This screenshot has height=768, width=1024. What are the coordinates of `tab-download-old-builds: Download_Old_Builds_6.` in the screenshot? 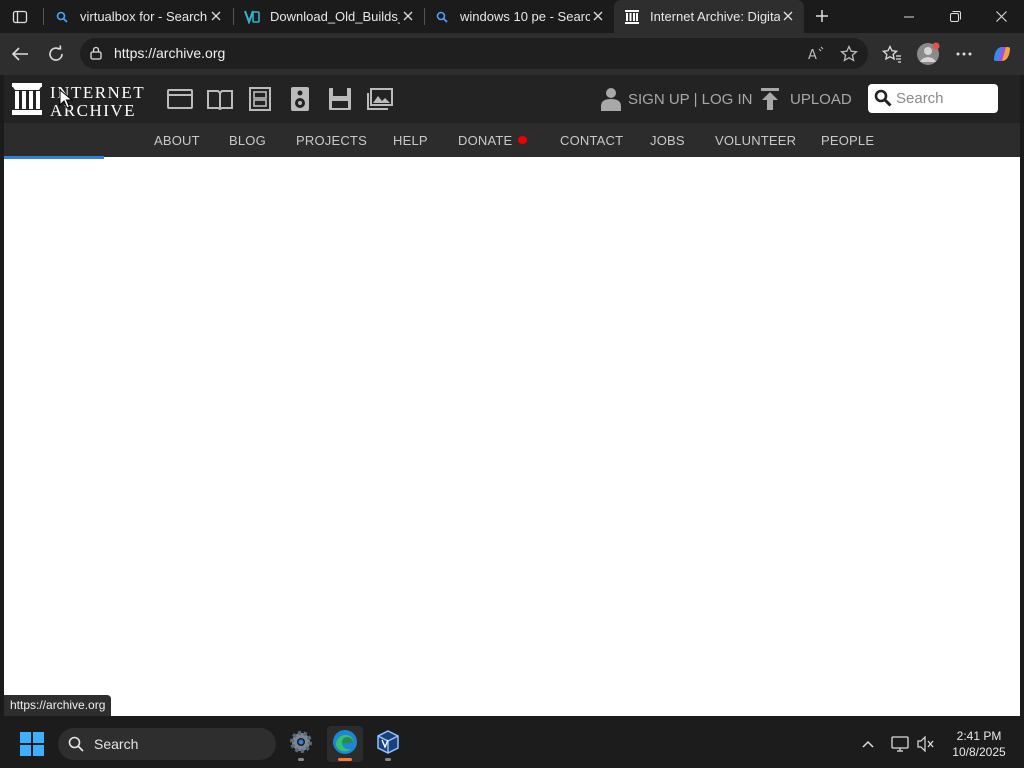 It's located at (329, 16).